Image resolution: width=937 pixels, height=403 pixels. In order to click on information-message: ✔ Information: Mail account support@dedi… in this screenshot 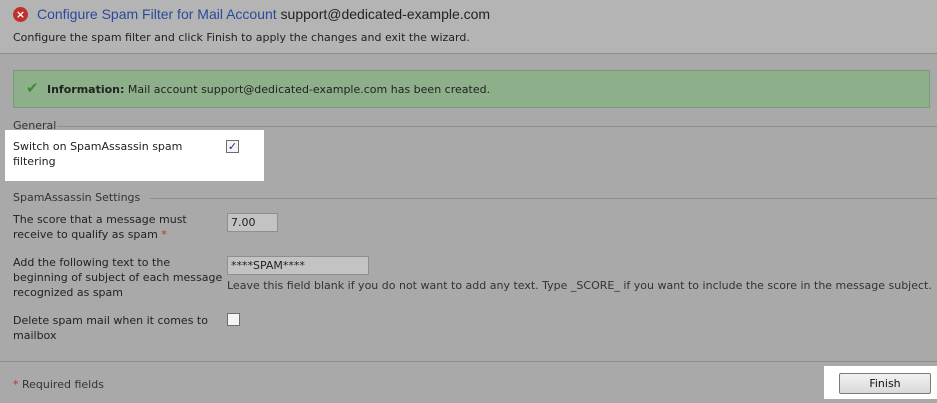, I will do `click(471, 89)`.